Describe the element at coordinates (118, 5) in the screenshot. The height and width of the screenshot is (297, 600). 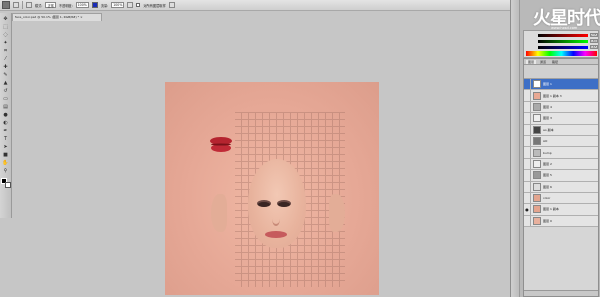
I see `flow-input: 100%` at that location.